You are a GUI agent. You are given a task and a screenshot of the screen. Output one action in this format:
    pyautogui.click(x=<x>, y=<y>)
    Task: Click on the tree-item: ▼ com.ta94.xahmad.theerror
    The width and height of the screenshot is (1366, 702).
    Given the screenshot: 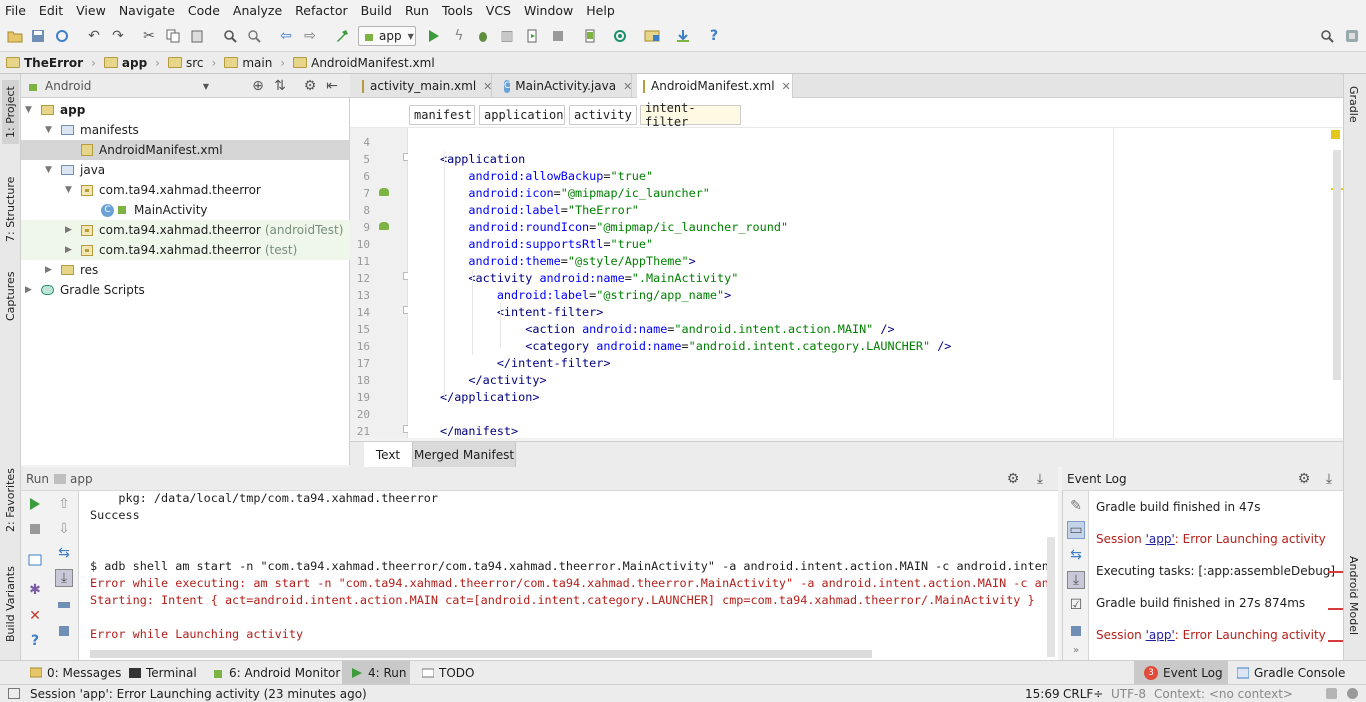 What is the action you would take?
    pyautogui.click(x=185, y=190)
    